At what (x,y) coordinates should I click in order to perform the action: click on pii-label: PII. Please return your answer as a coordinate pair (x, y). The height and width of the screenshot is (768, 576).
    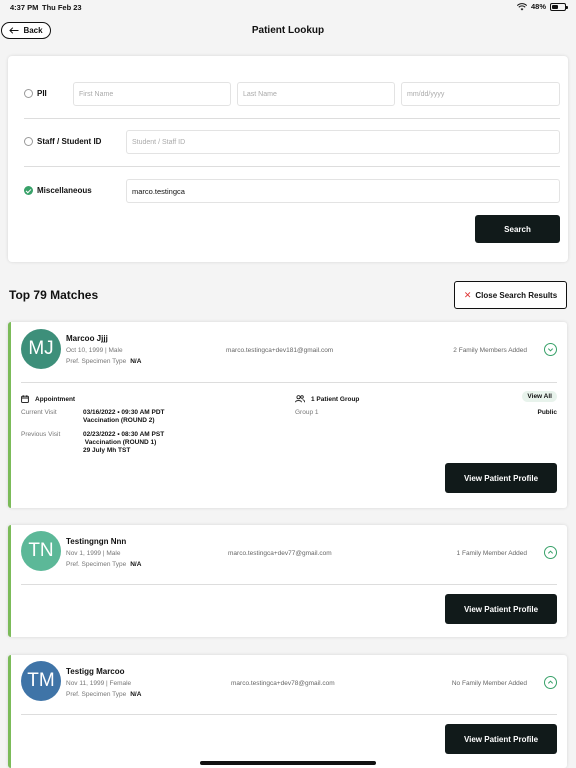
    Looking at the image, I should click on (42, 93).